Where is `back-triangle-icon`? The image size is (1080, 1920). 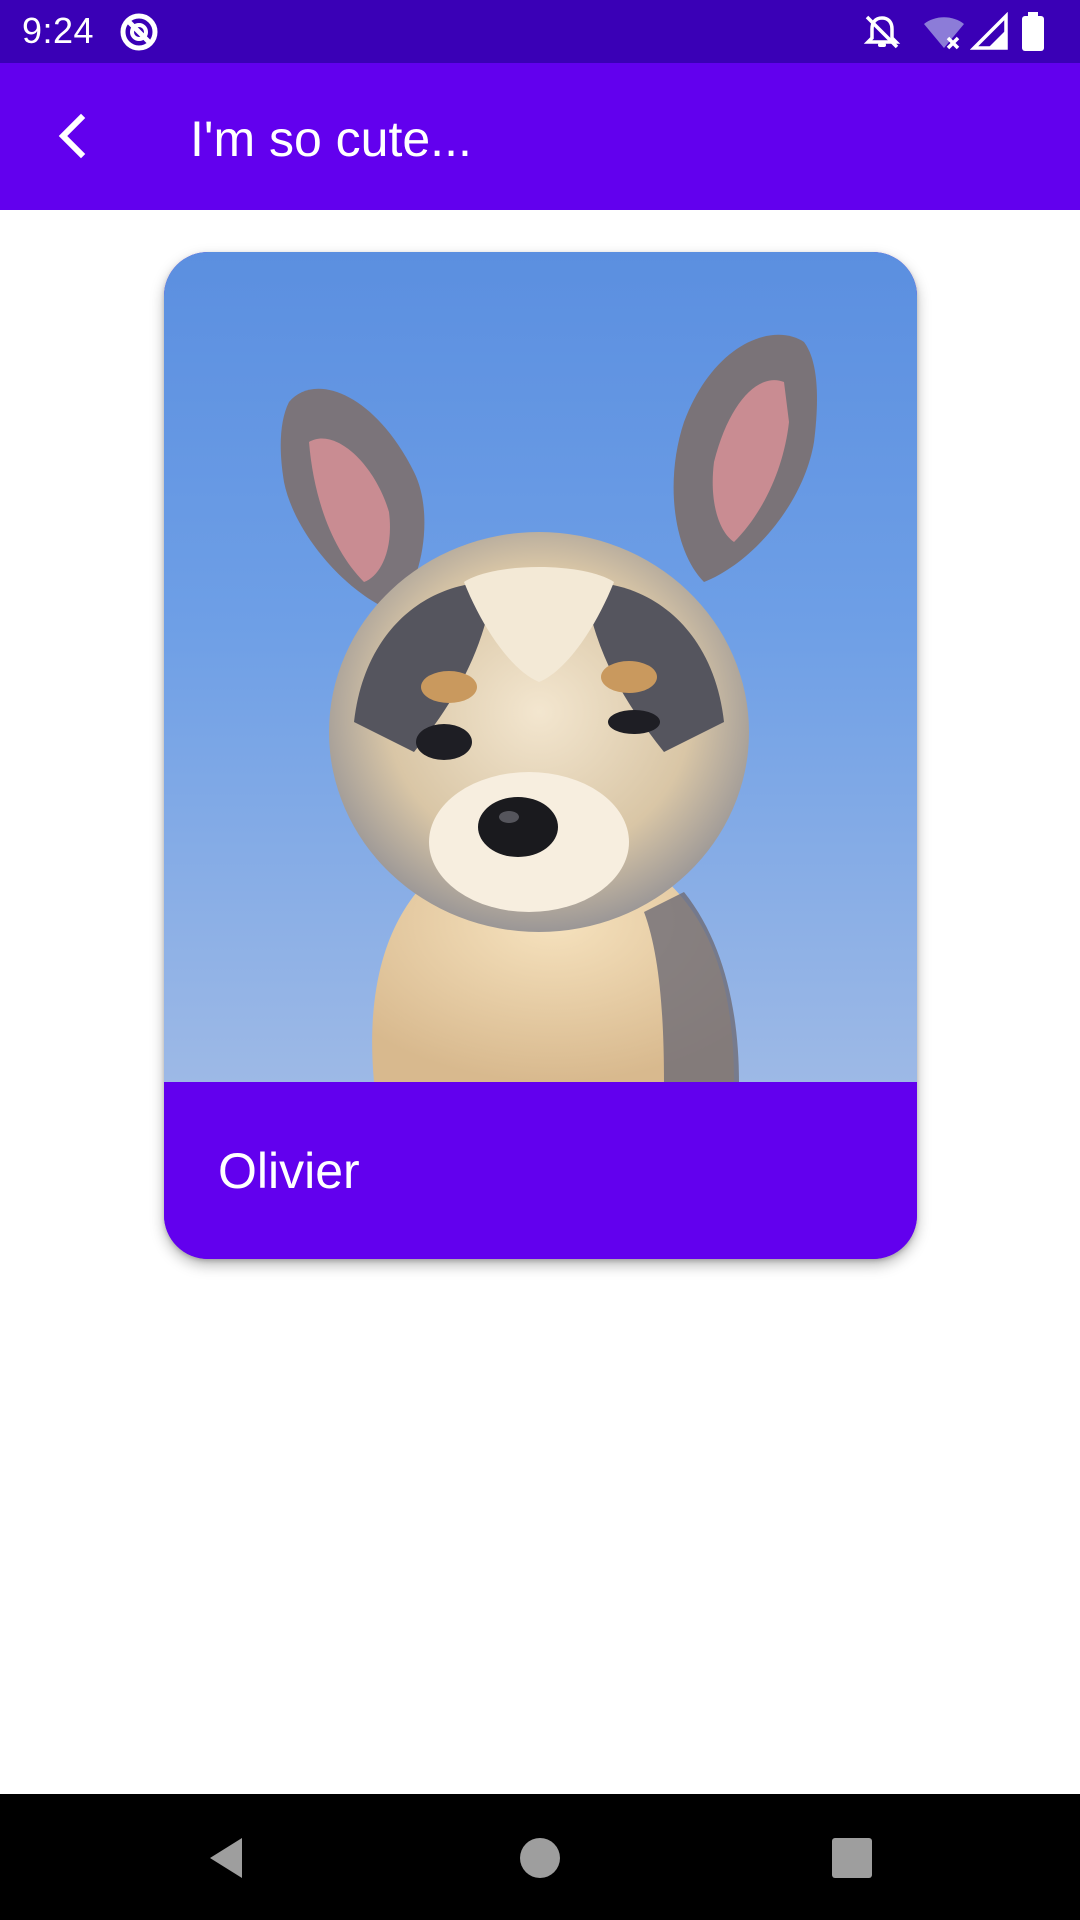 back-triangle-icon is located at coordinates (226, 1858).